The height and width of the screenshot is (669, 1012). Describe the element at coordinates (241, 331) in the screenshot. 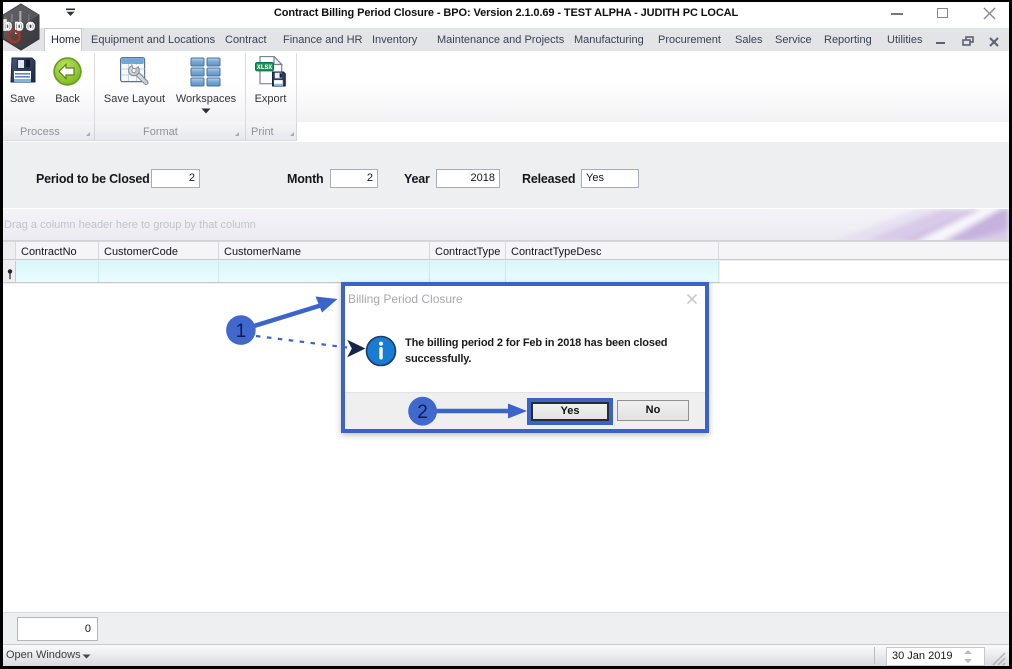

I see `svg-text: 1` at that location.